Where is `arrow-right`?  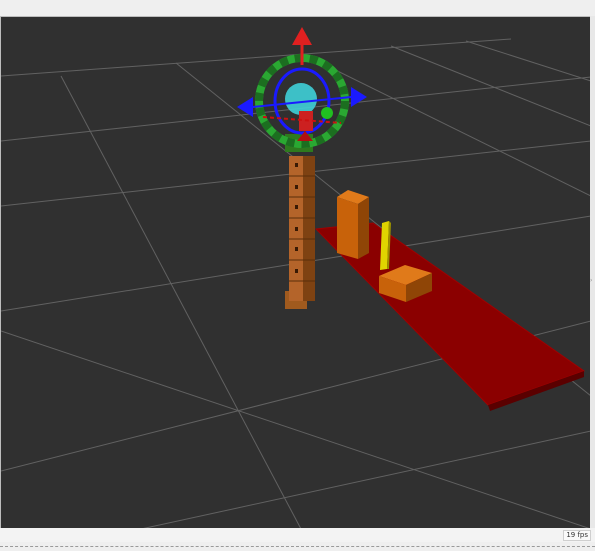 arrow-right is located at coordinates (359, 97).